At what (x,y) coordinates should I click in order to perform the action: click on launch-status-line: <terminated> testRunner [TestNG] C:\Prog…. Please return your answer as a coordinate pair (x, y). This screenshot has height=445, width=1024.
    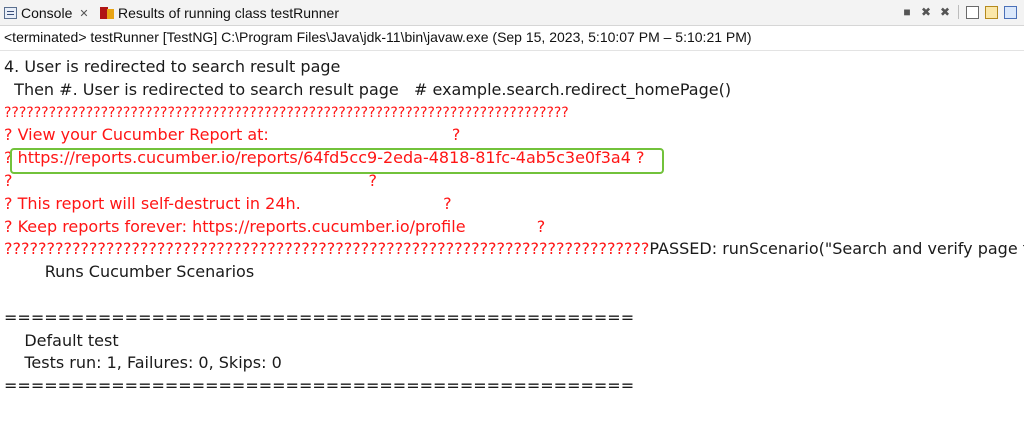
    Looking at the image, I should click on (378, 37).